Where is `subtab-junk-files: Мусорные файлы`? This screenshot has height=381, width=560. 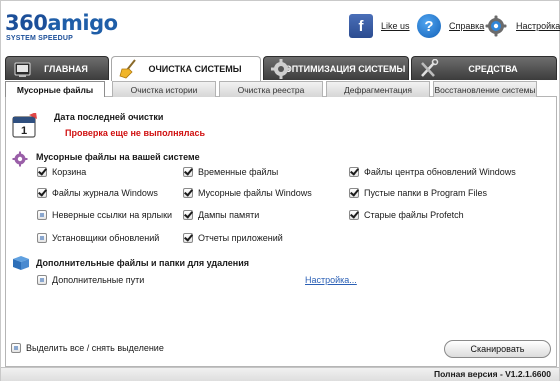 subtab-junk-files: Мусорные файлы is located at coordinates (55, 89).